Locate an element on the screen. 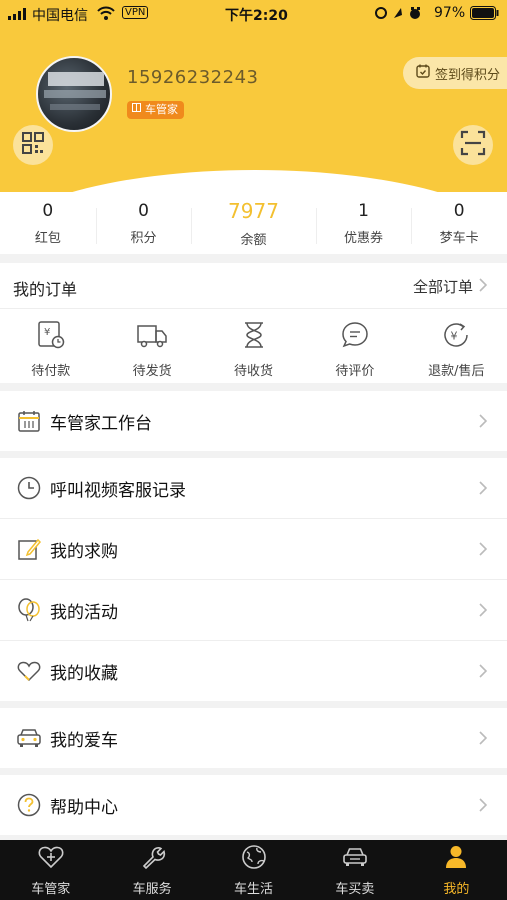 The image size is (507, 900). order-item-label: 待评价 is located at coordinates (355, 371).